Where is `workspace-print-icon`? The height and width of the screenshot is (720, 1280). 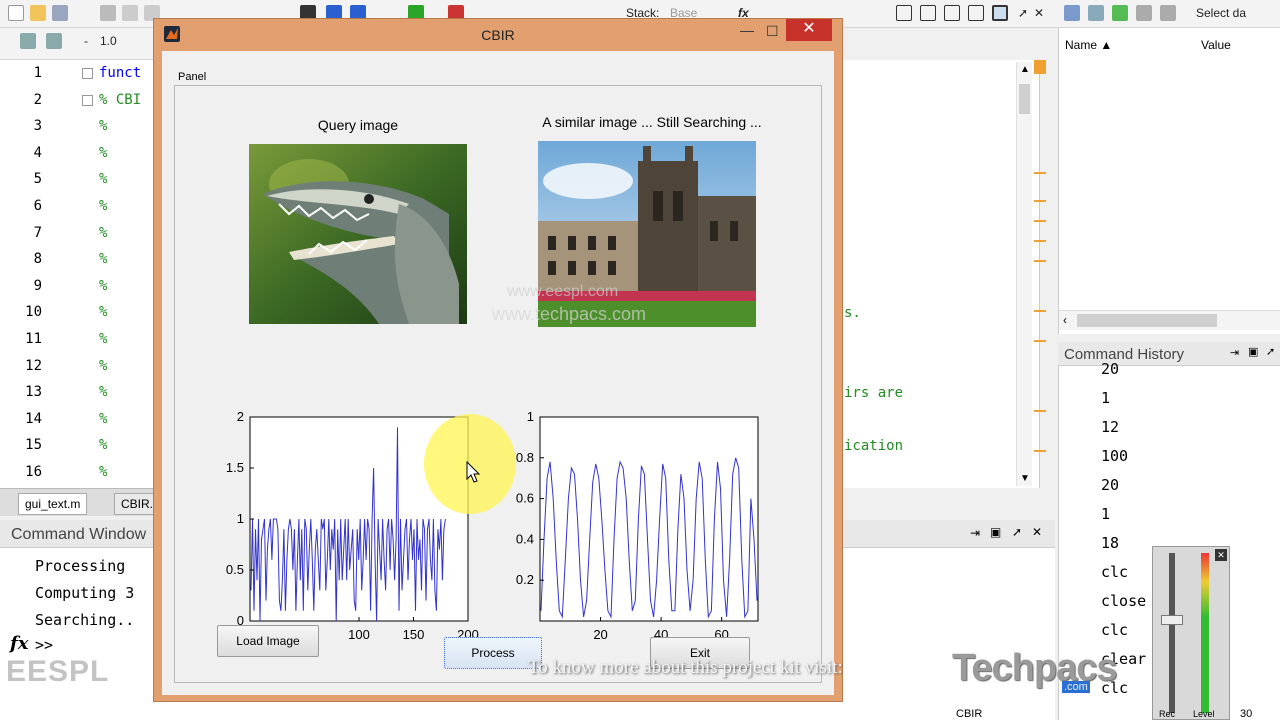 workspace-print-icon is located at coordinates (1144, 13).